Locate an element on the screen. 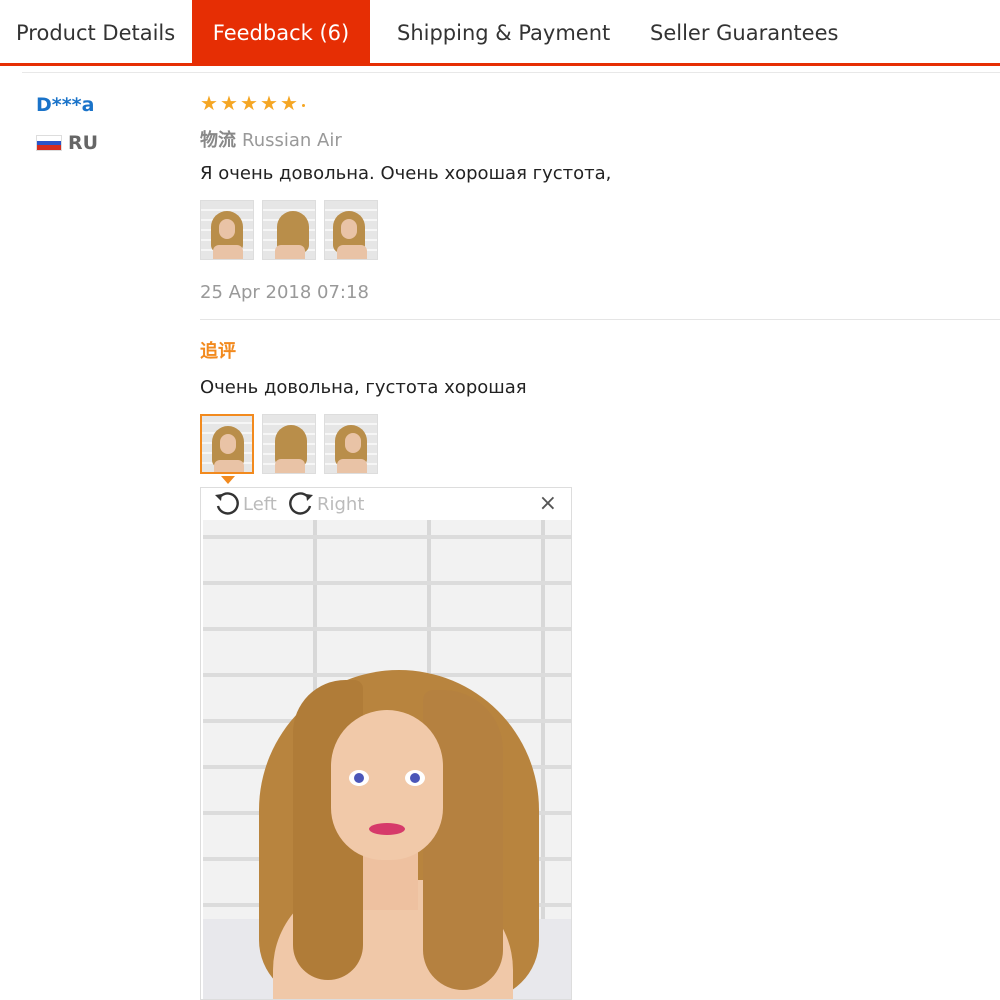 This screenshot has width=1000, height=1000. close-icon: × is located at coordinates (548, 504).